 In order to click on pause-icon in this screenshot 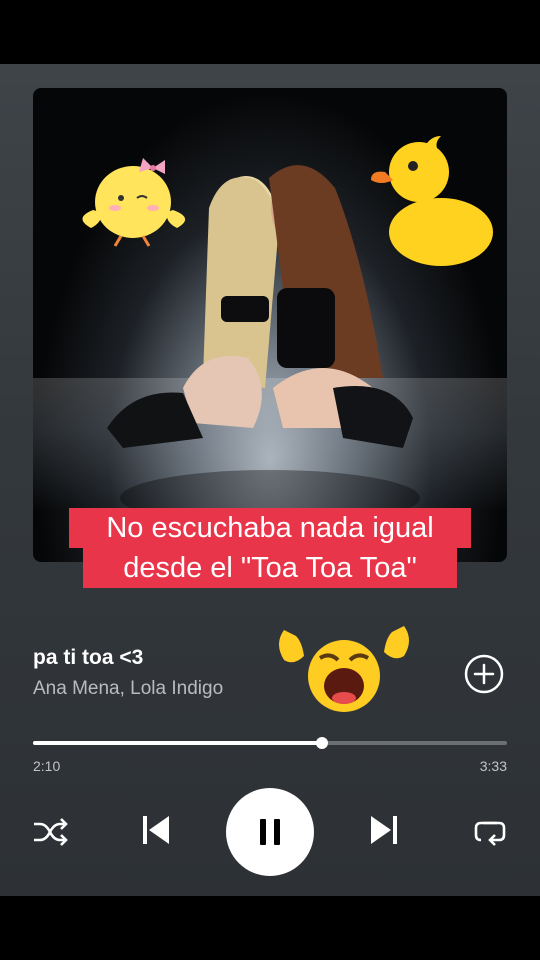, I will do `click(270, 832)`.